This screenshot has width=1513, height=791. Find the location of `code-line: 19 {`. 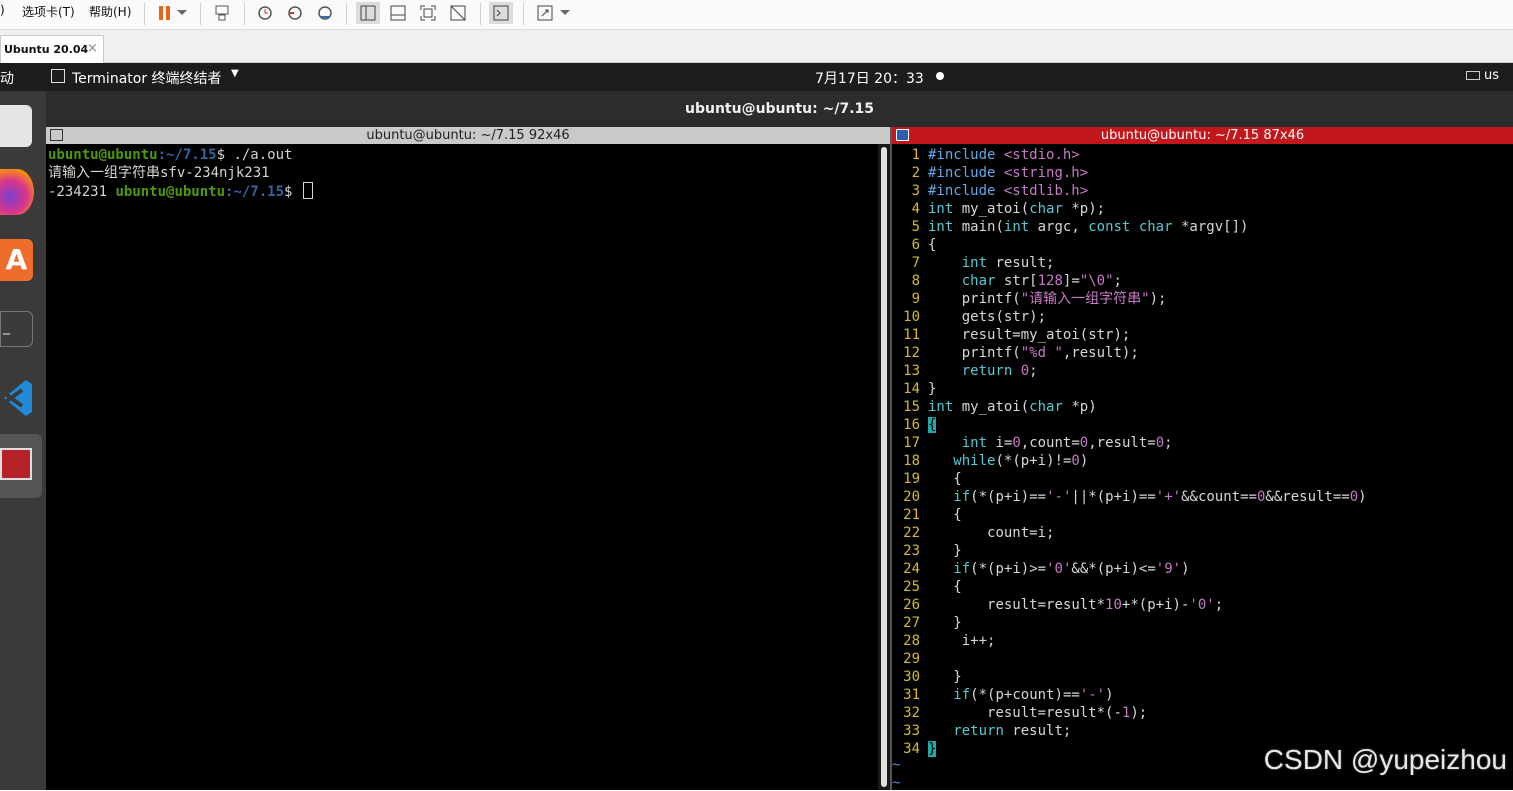

code-line: 19 { is located at coordinates (1202, 479).